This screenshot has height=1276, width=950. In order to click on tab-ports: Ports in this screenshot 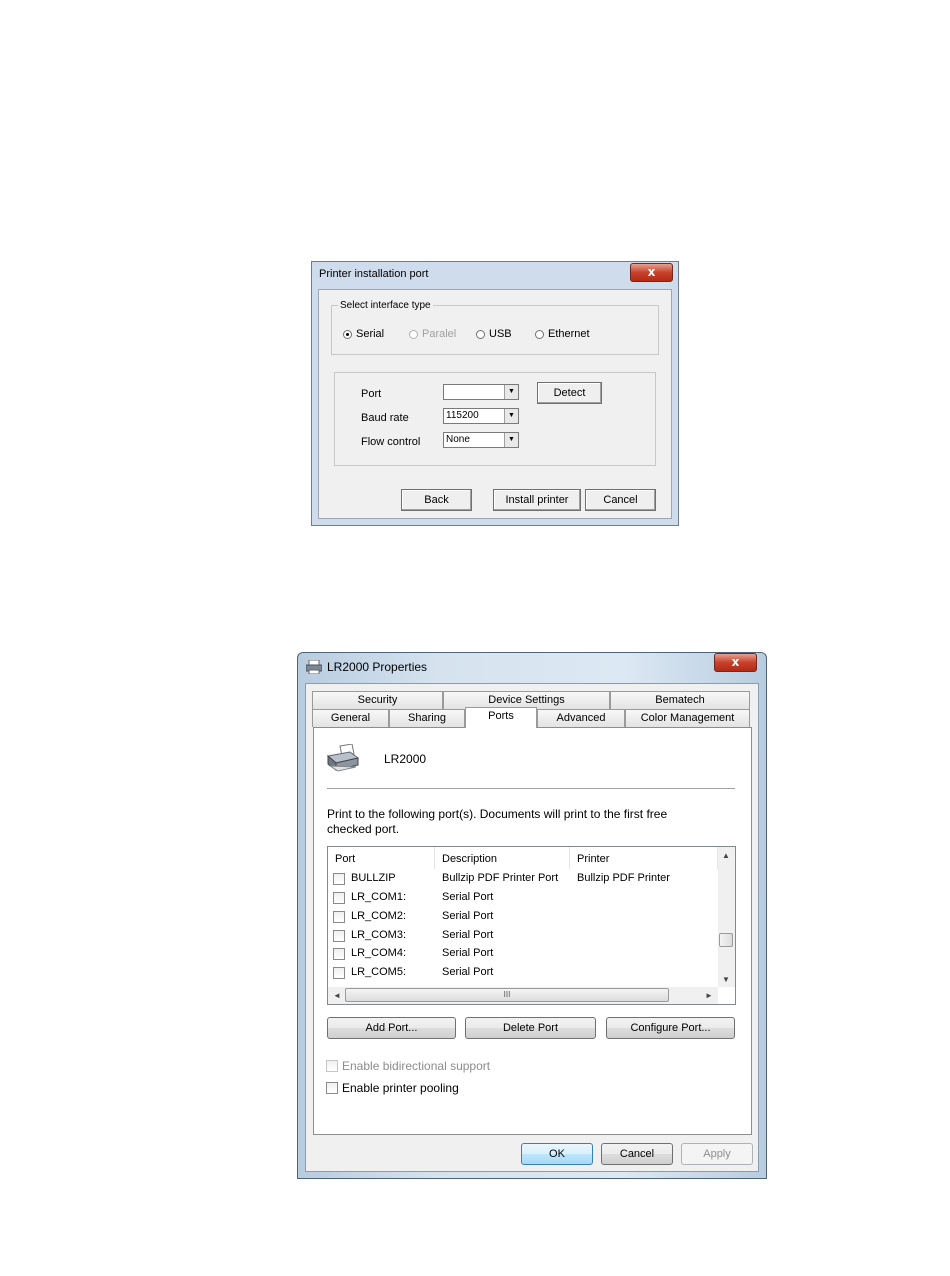, I will do `click(501, 717)`.